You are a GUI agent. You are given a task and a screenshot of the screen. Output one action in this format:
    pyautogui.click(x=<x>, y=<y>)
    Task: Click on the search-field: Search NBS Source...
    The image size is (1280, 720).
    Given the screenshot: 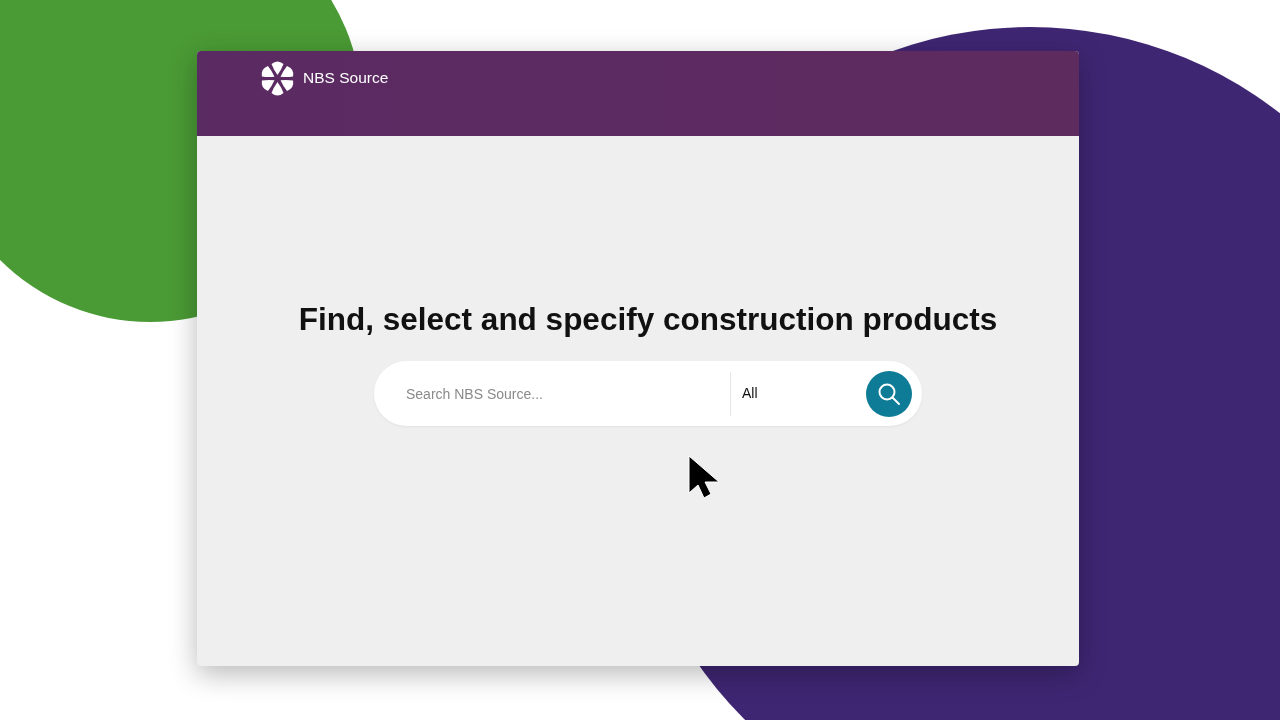 What is the action you would take?
    pyautogui.click(x=554, y=393)
    